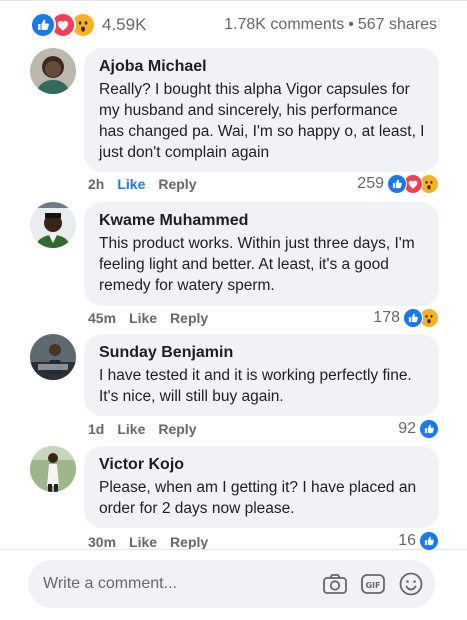 The height and width of the screenshot is (620, 467). Describe the element at coordinates (233, 549) in the screenshot. I see `composer-divider` at that location.